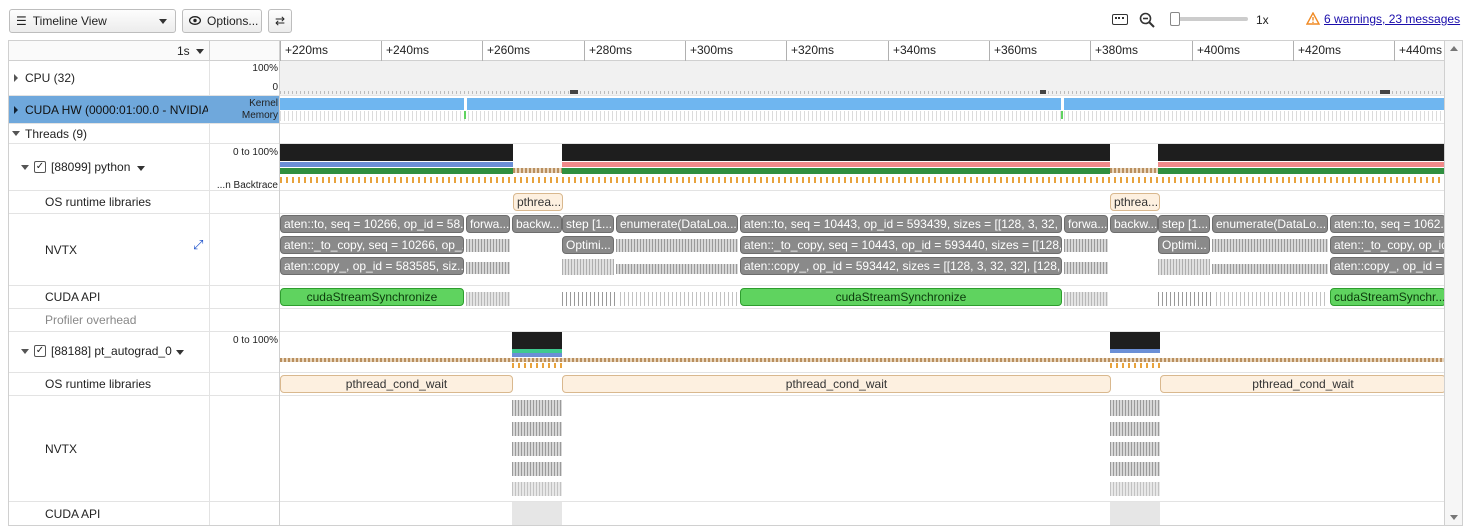  I want to click on swap-button: ⇄, so click(280, 21).